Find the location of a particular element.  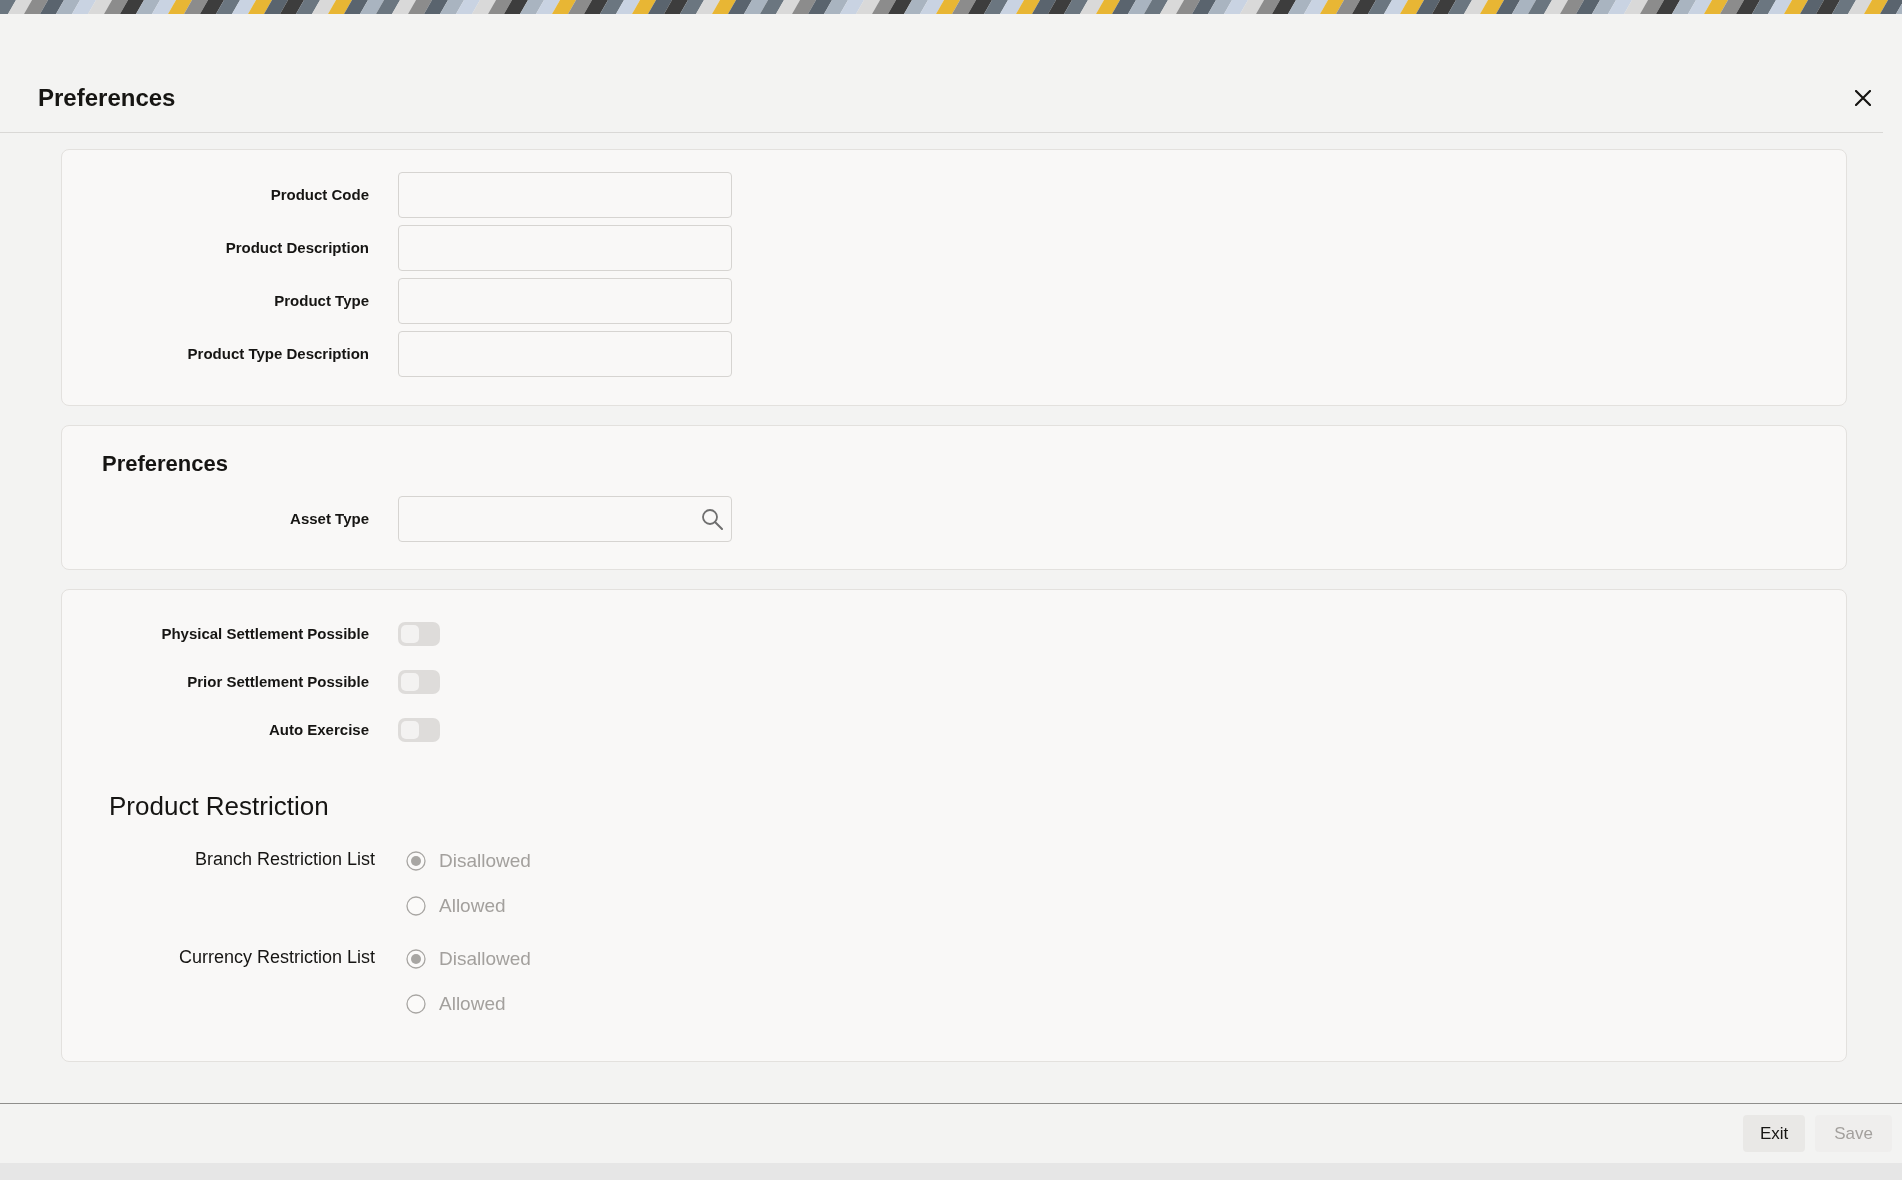

toggle-label: Physical Settlement Possible is located at coordinates (264, 633).